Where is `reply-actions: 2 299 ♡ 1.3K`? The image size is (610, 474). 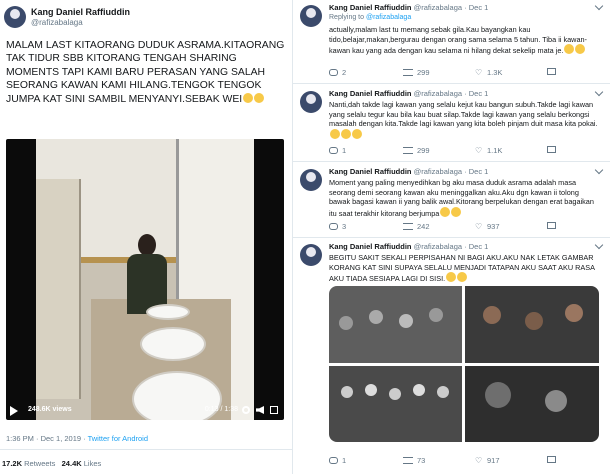
reply-actions: 2 299 ♡ 1.3K is located at coordinates (464, 73).